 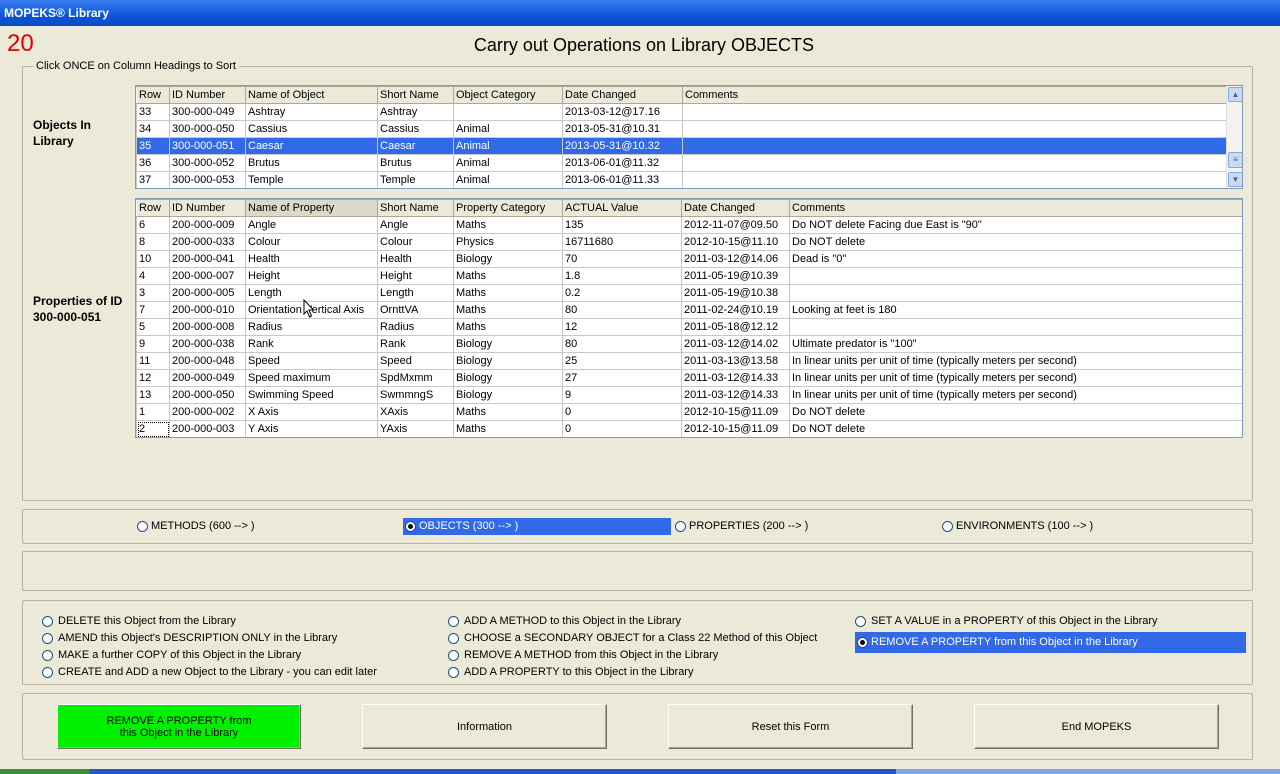 What do you see at coordinates (153, 179) in the screenshot?
I see `table-cell: 37` at bounding box center [153, 179].